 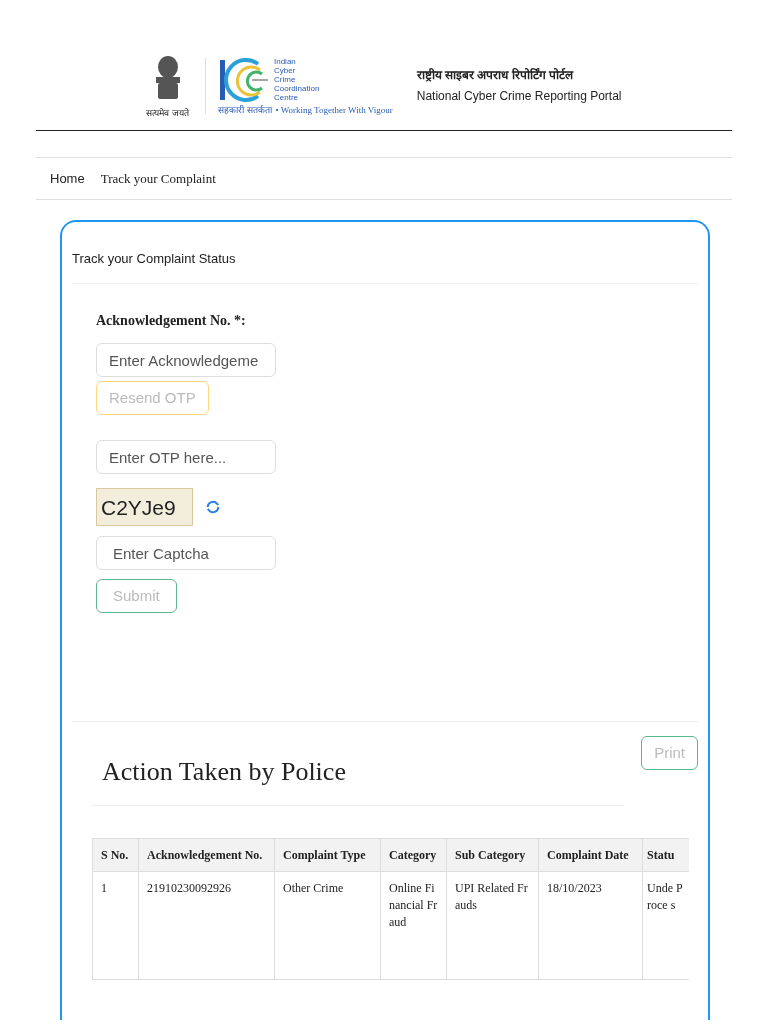 What do you see at coordinates (495, 75) in the screenshot?
I see `portal-title-hindi: राष्ट्रीय साइबर अपराध रिपोर्टिंग पोर्टल` at bounding box center [495, 75].